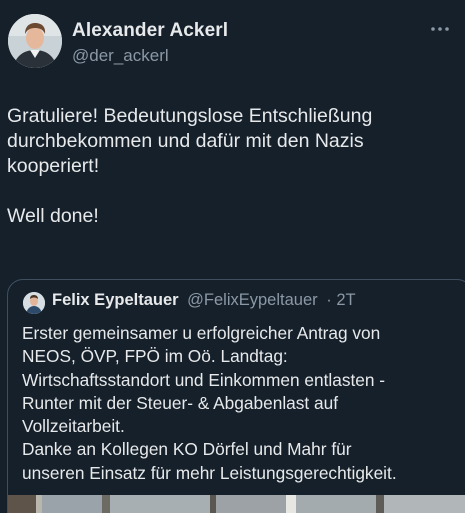 The image size is (465, 513). What do you see at coordinates (53, 166) in the screenshot?
I see `tweet-text-line: kooperiert!` at bounding box center [53, 166].